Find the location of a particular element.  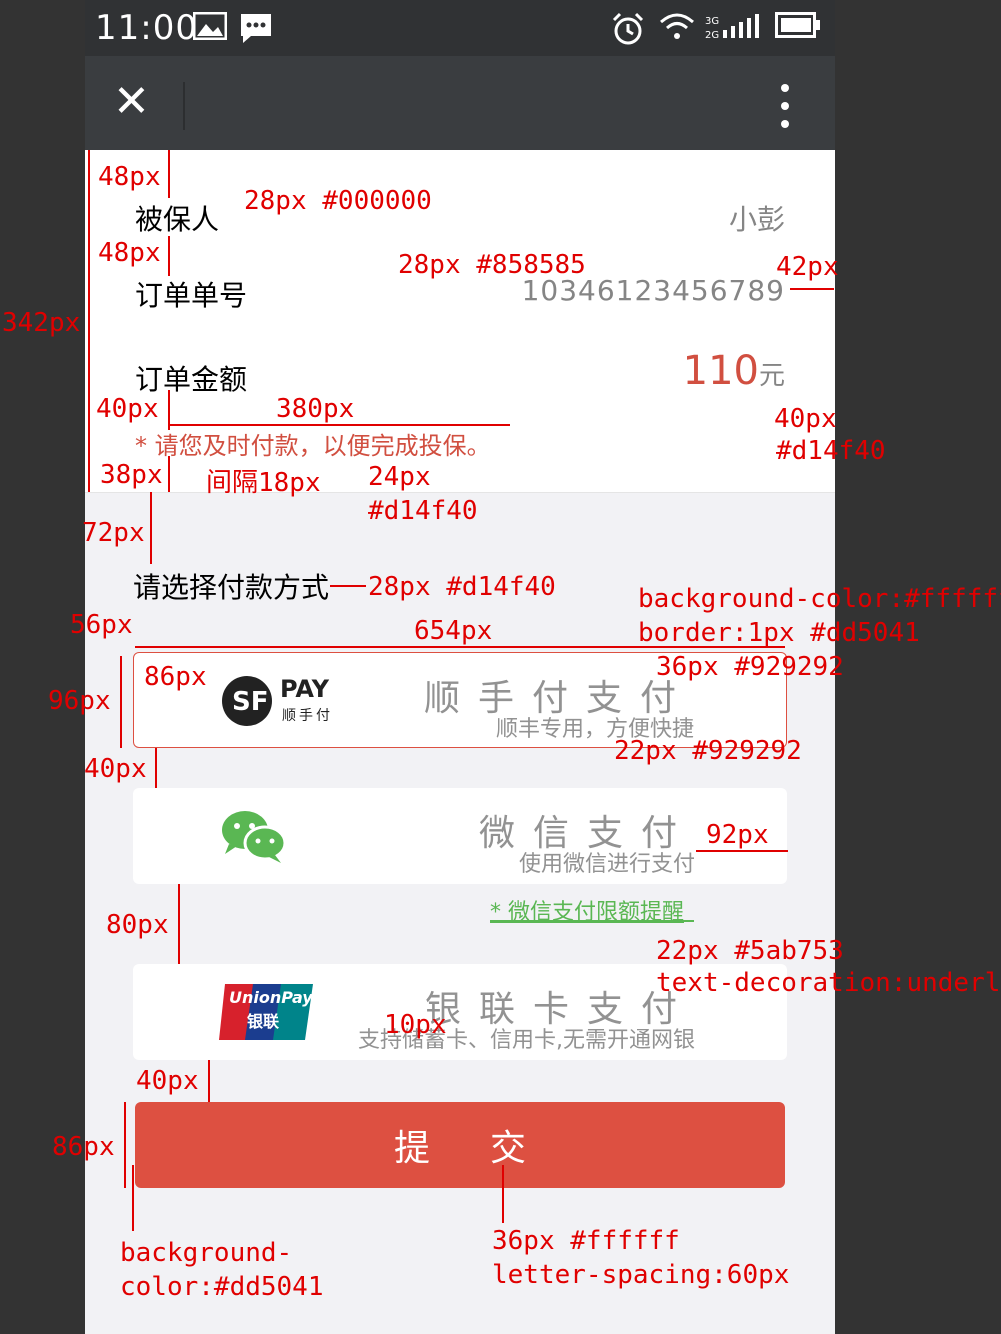

close-icon: ✕ is located at coordinates (131, 102).